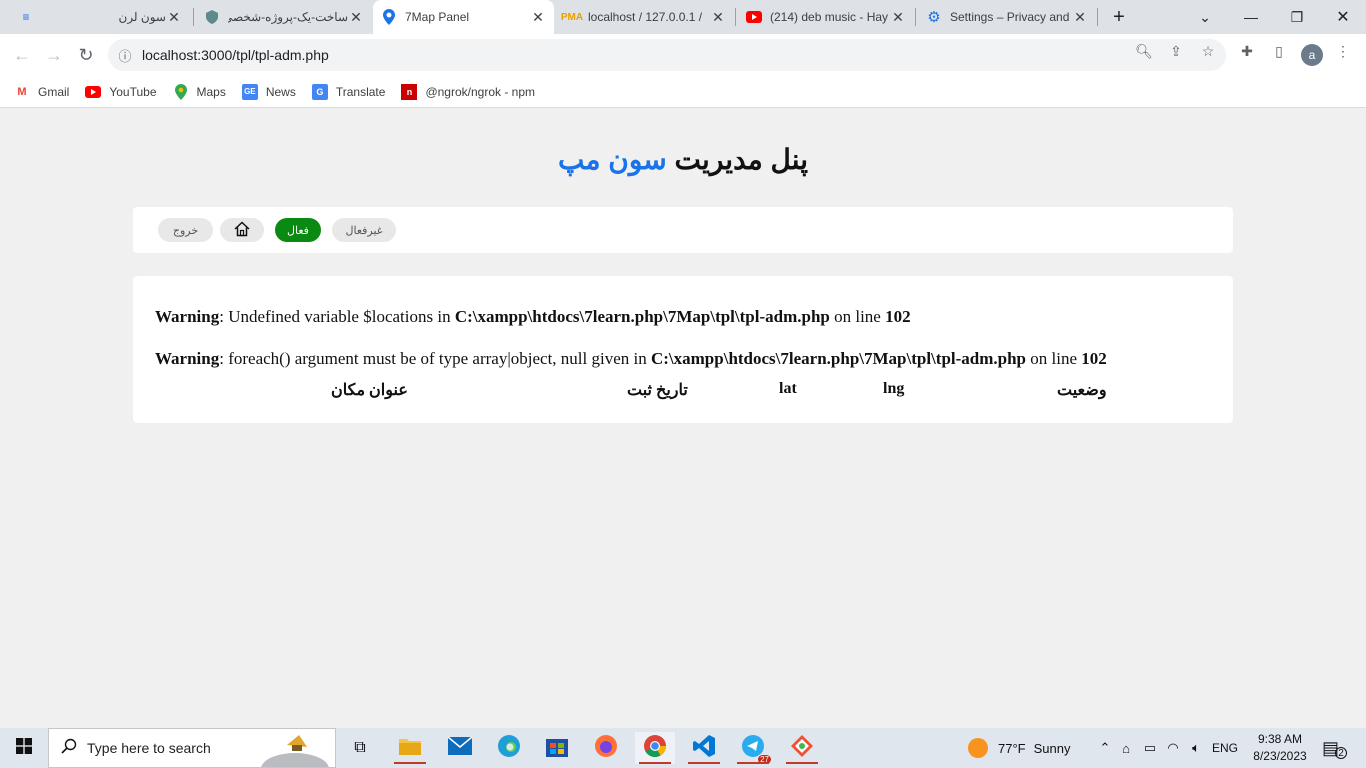 Image resolution: width=1366 pixels, height=768 pixels. I want to click on extensions-icon: ✚, so click(1247, 51).